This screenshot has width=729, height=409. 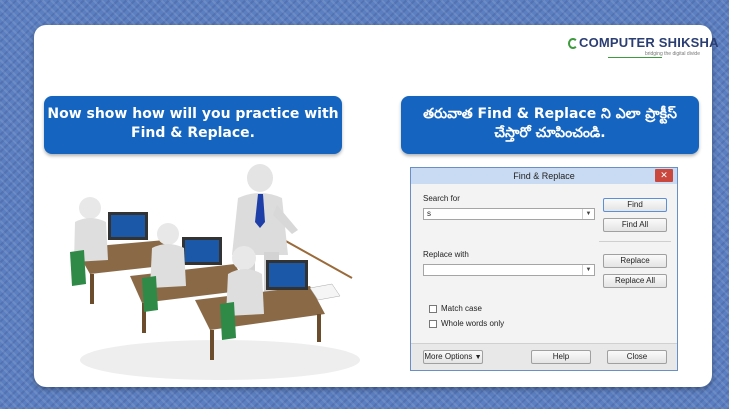 I want to click on find-button: Find, so click(x=635, y=205).